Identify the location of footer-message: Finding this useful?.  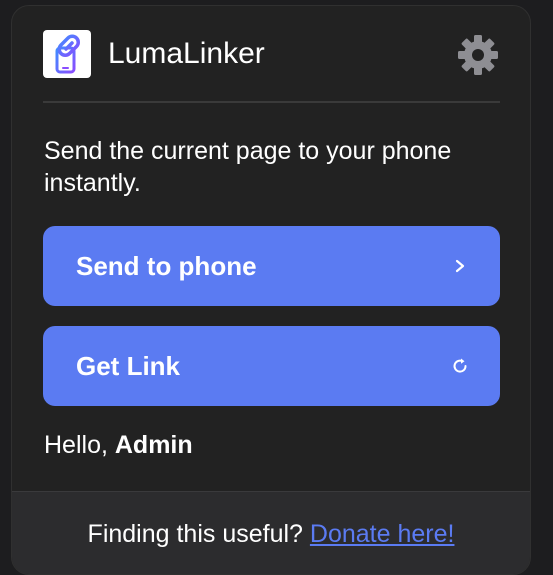
(195, 534).